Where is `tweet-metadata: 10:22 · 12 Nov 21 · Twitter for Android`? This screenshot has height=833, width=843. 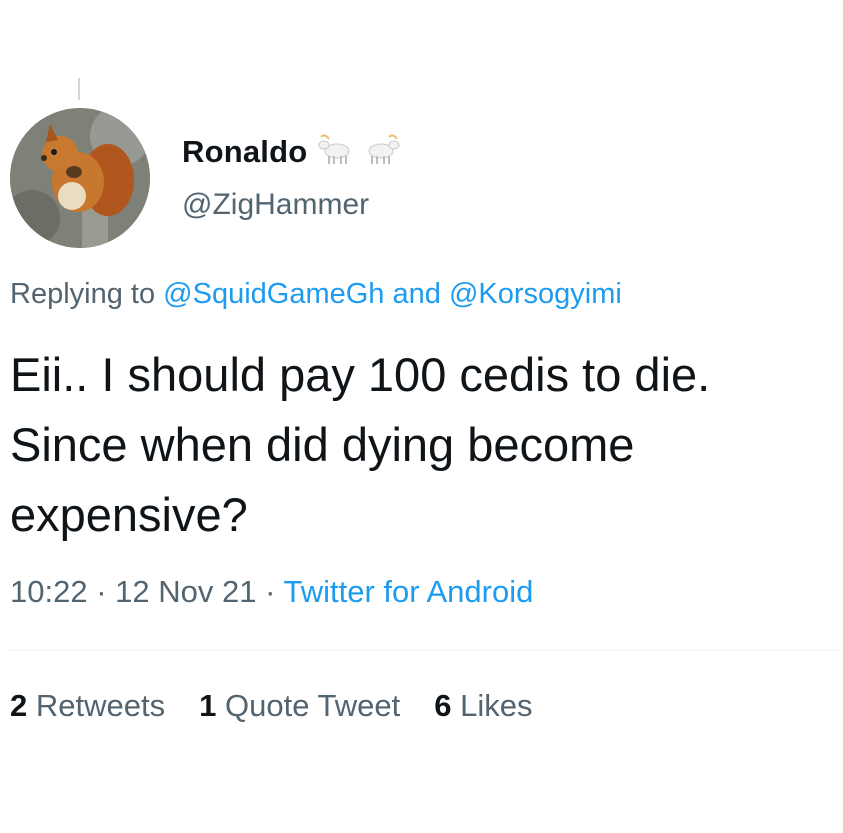
tweet-metadata: 10:22 · 12 Nov 21 · Twitter for Android is located at coordinates (271, 592).